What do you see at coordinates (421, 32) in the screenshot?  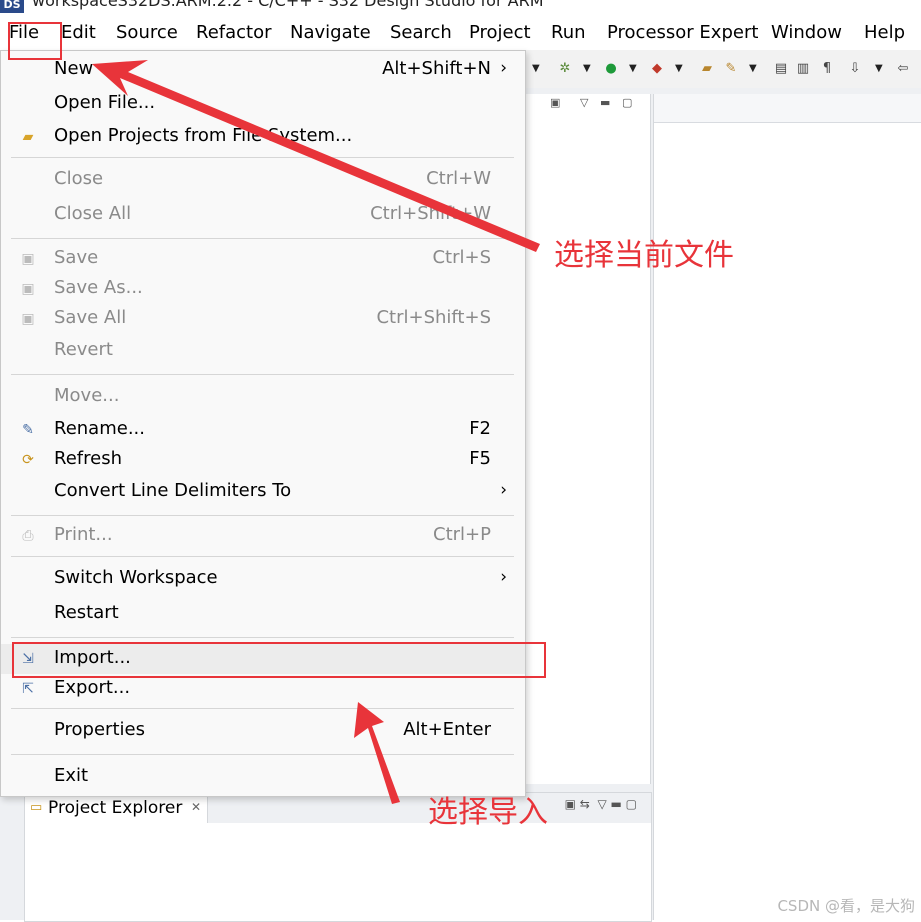 I see `menu-search: Search` at bounding box center [421, 32].